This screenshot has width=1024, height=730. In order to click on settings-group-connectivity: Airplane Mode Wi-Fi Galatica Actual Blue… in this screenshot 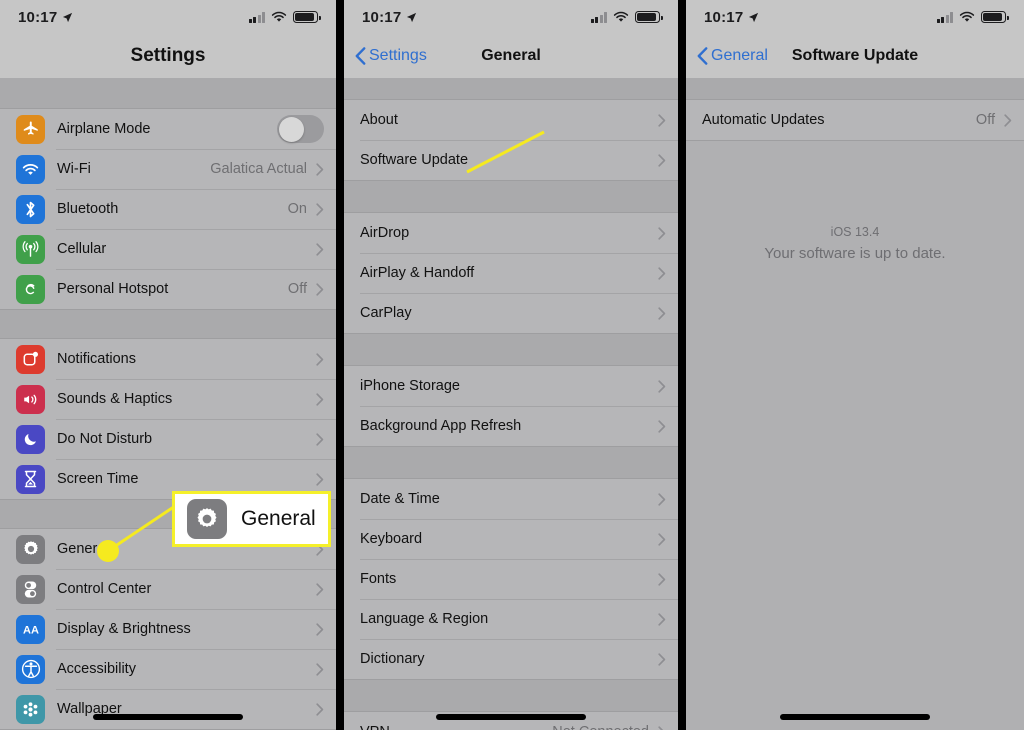, I will do `click(168, 209)`.